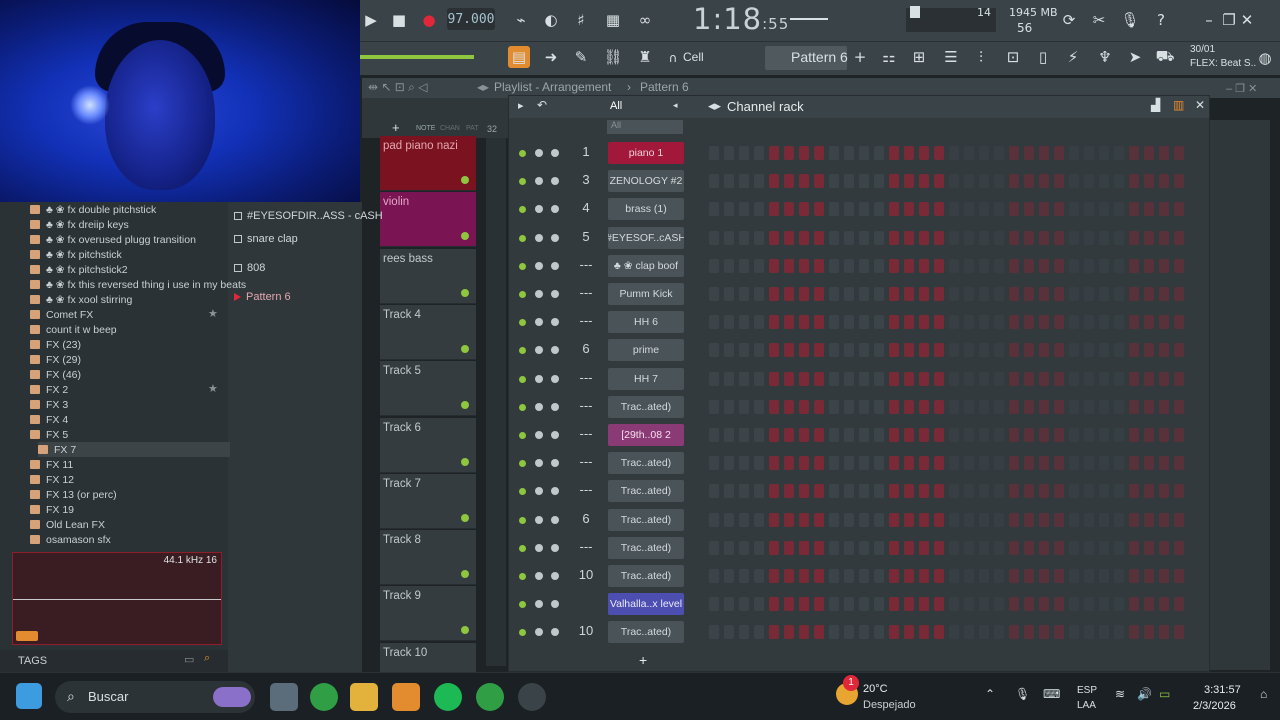 Image resolution: width=1280 pixels, height=720 pixels. What do you see at coordinates (586, 264) in the screenshot?
I see `channel-mixer-track: ---` at bounding box center [586, 264].